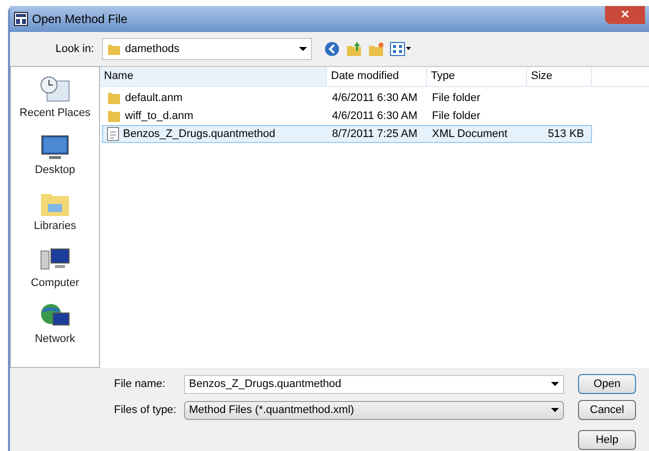 This screenshot has height=451, width=649. I want to click on dialog-button: Cancel, so click(607, 410).